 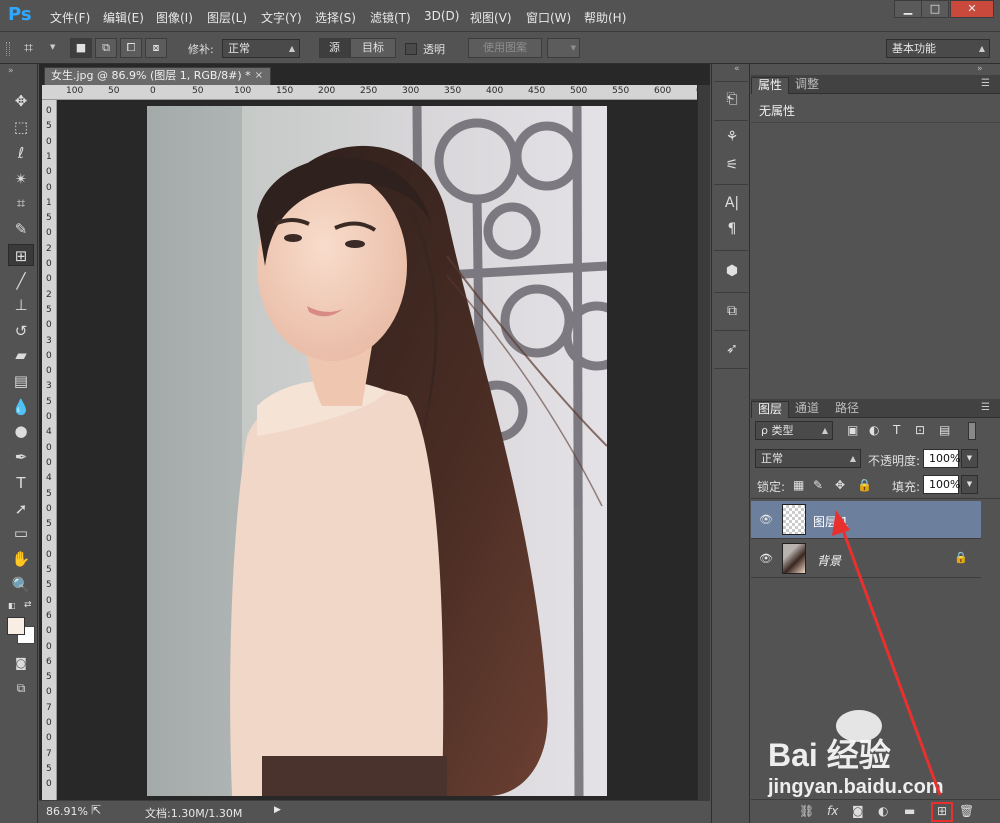 What do you see at coordinates (847, 409) in the screenshot?
I see `tab-paths: 路径` at bounding box center [847, 409].